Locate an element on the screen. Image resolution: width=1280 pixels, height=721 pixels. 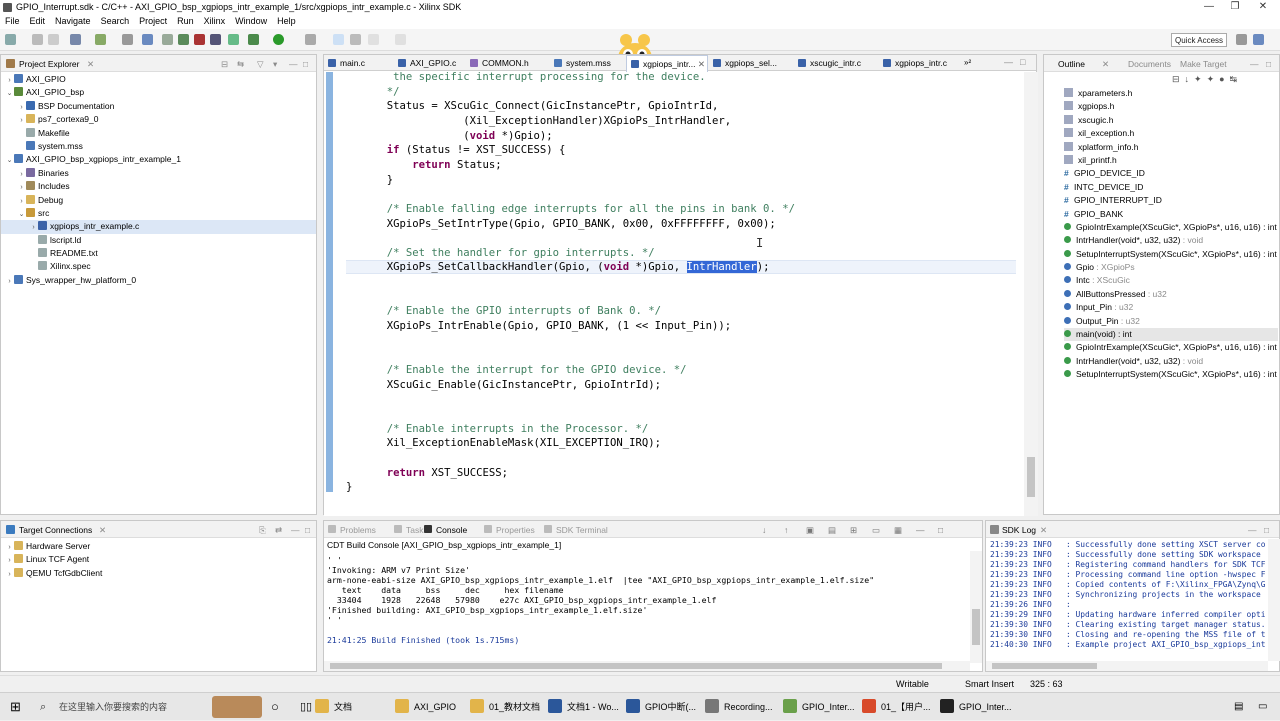
tree-item: › AXI_GPIO is located at coordinates (158, 79).